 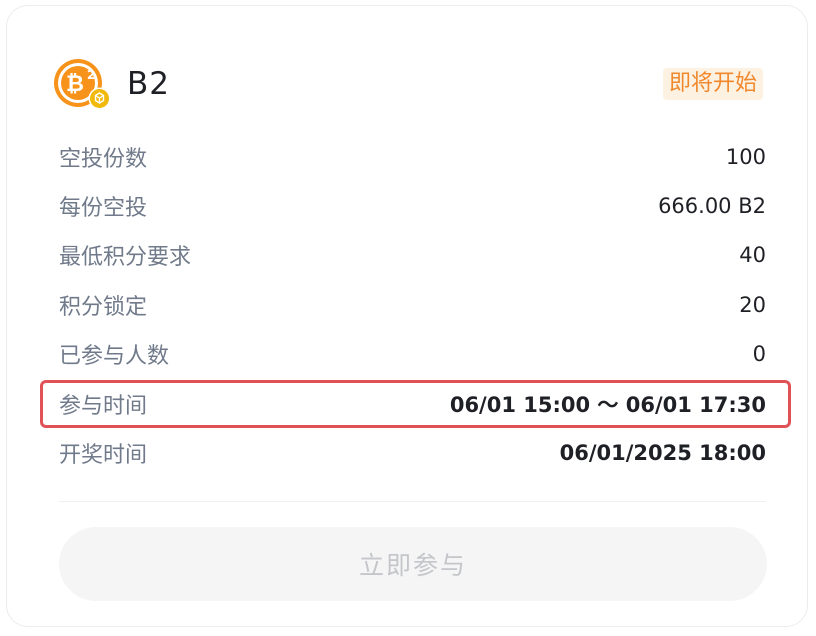 What do you see at coordinates (103, 406) in the screenshot?
I see `detail-label: 参与时间` at bounding box center [103, 406].